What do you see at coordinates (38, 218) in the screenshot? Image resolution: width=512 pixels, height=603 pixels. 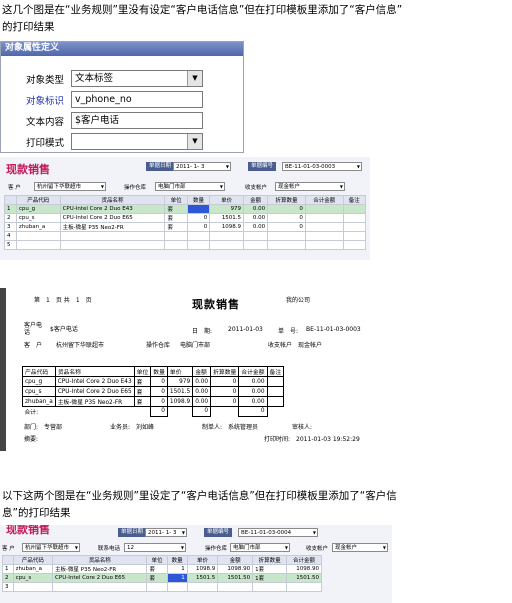 I see `cell: cpu_s` at bounding box center [38, 218].